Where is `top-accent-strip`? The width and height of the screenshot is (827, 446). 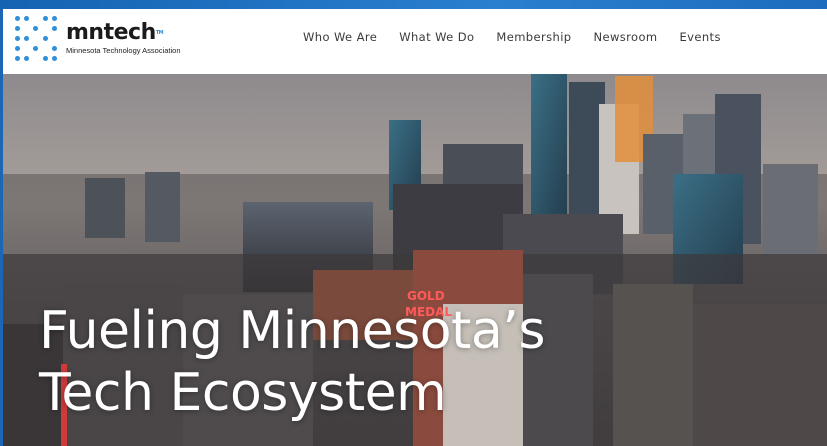 top-accent-strip is located at coordinates (413, 4).